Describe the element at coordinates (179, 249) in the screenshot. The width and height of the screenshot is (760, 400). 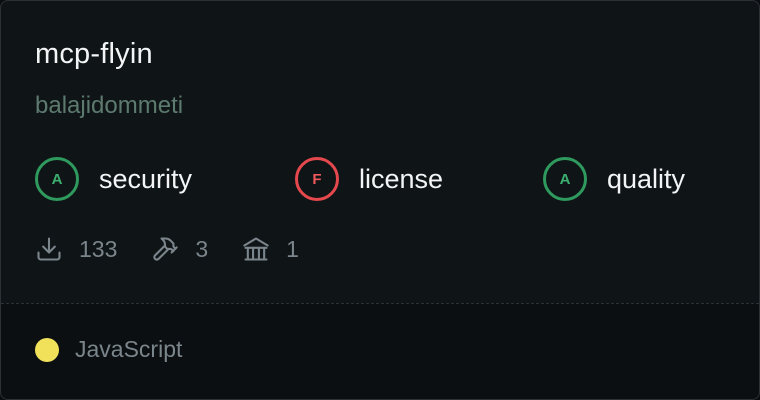
I see `stat-tools: 3` at that location.